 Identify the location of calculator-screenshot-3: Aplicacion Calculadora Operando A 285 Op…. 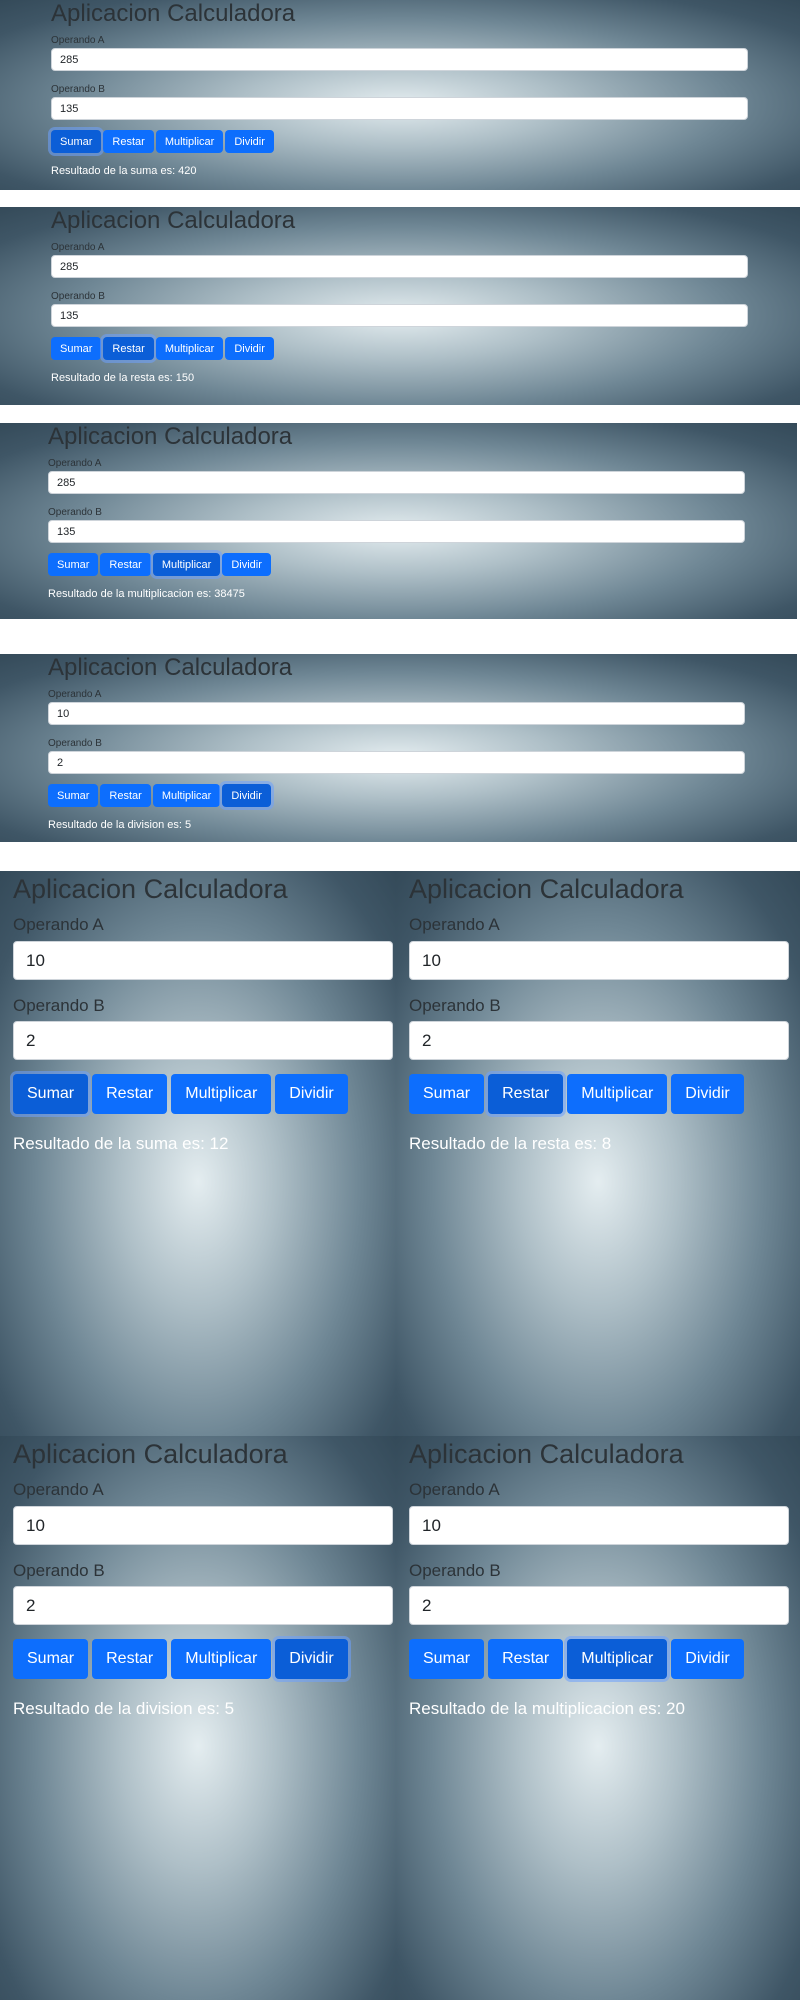
(398, 521).